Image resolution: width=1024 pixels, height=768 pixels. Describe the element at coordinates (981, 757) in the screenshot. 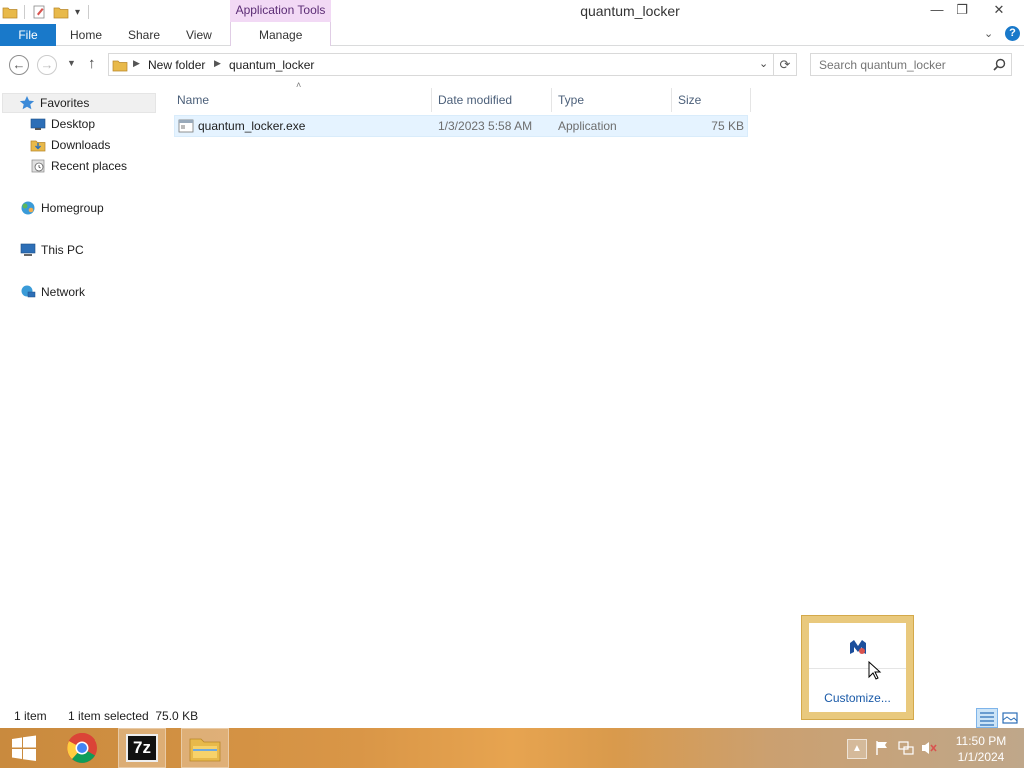

I see `clock-date: 1/1/2024` at that location.